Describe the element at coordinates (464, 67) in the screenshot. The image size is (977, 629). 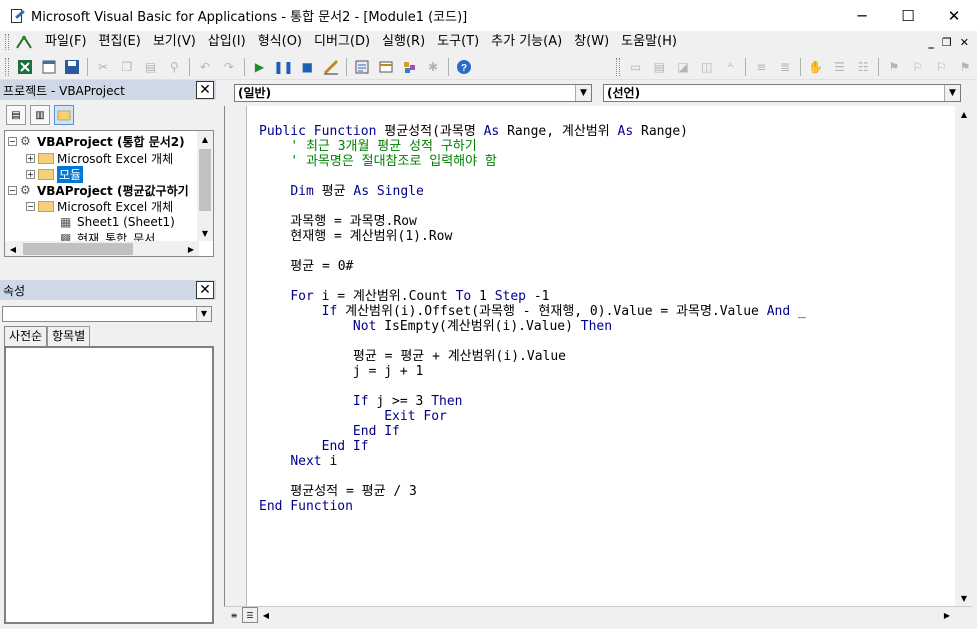
I see `help-icon: ?` at that location.